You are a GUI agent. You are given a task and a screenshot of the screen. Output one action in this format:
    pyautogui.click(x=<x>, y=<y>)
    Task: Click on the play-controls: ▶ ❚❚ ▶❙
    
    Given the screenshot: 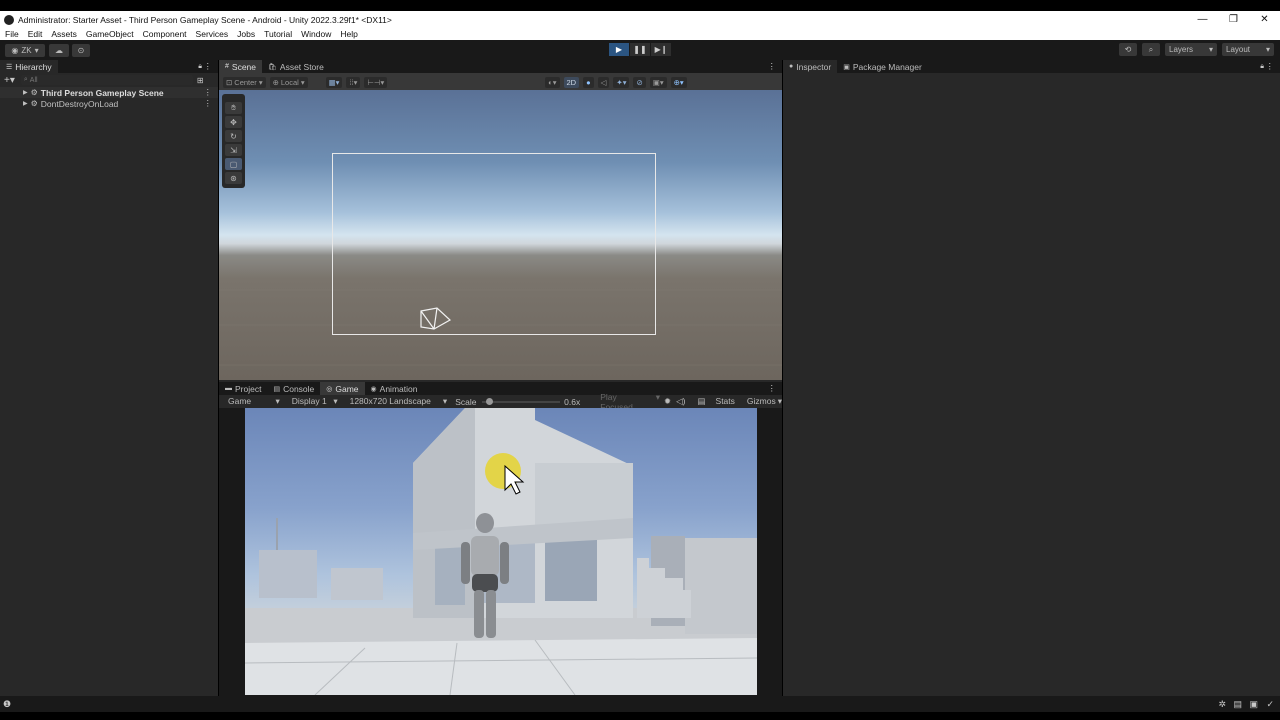 What is the action you would take?
    pyautogui.click(x=640, y=49)
    